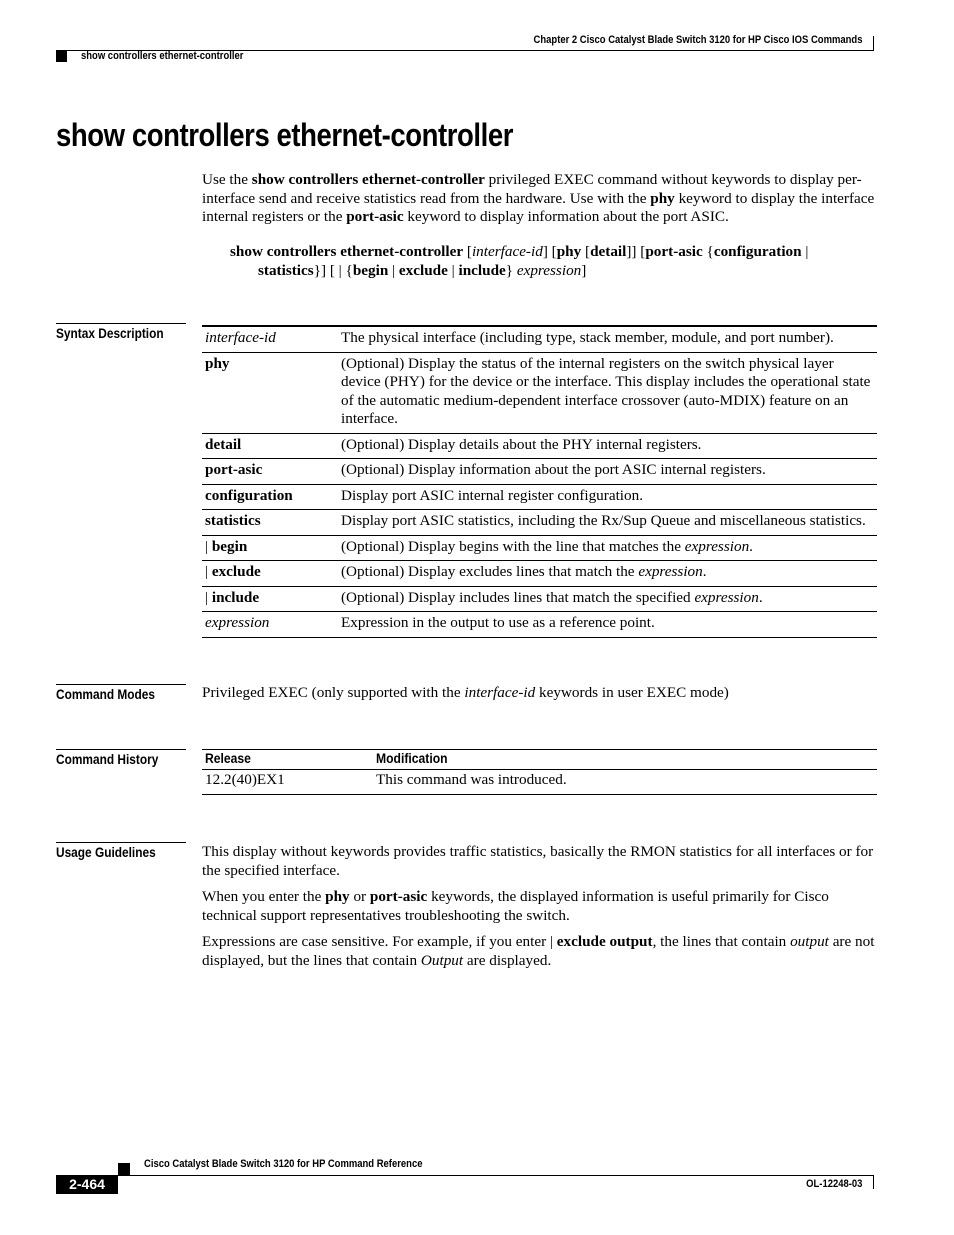 This screenshot has width=954, height=1235. I want to click on history-modification: This command was introduced., so click(625, 782).